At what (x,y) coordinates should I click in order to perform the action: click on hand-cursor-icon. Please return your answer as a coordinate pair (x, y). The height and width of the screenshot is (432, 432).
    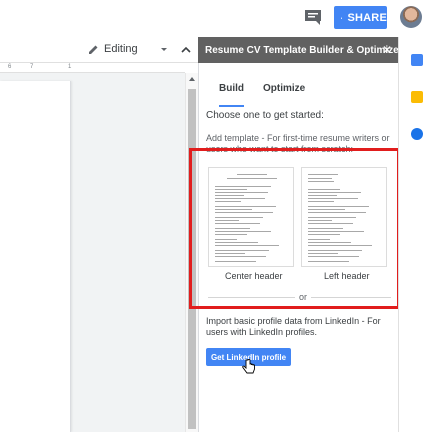
    Looking at the image, I should click on (248, 366).